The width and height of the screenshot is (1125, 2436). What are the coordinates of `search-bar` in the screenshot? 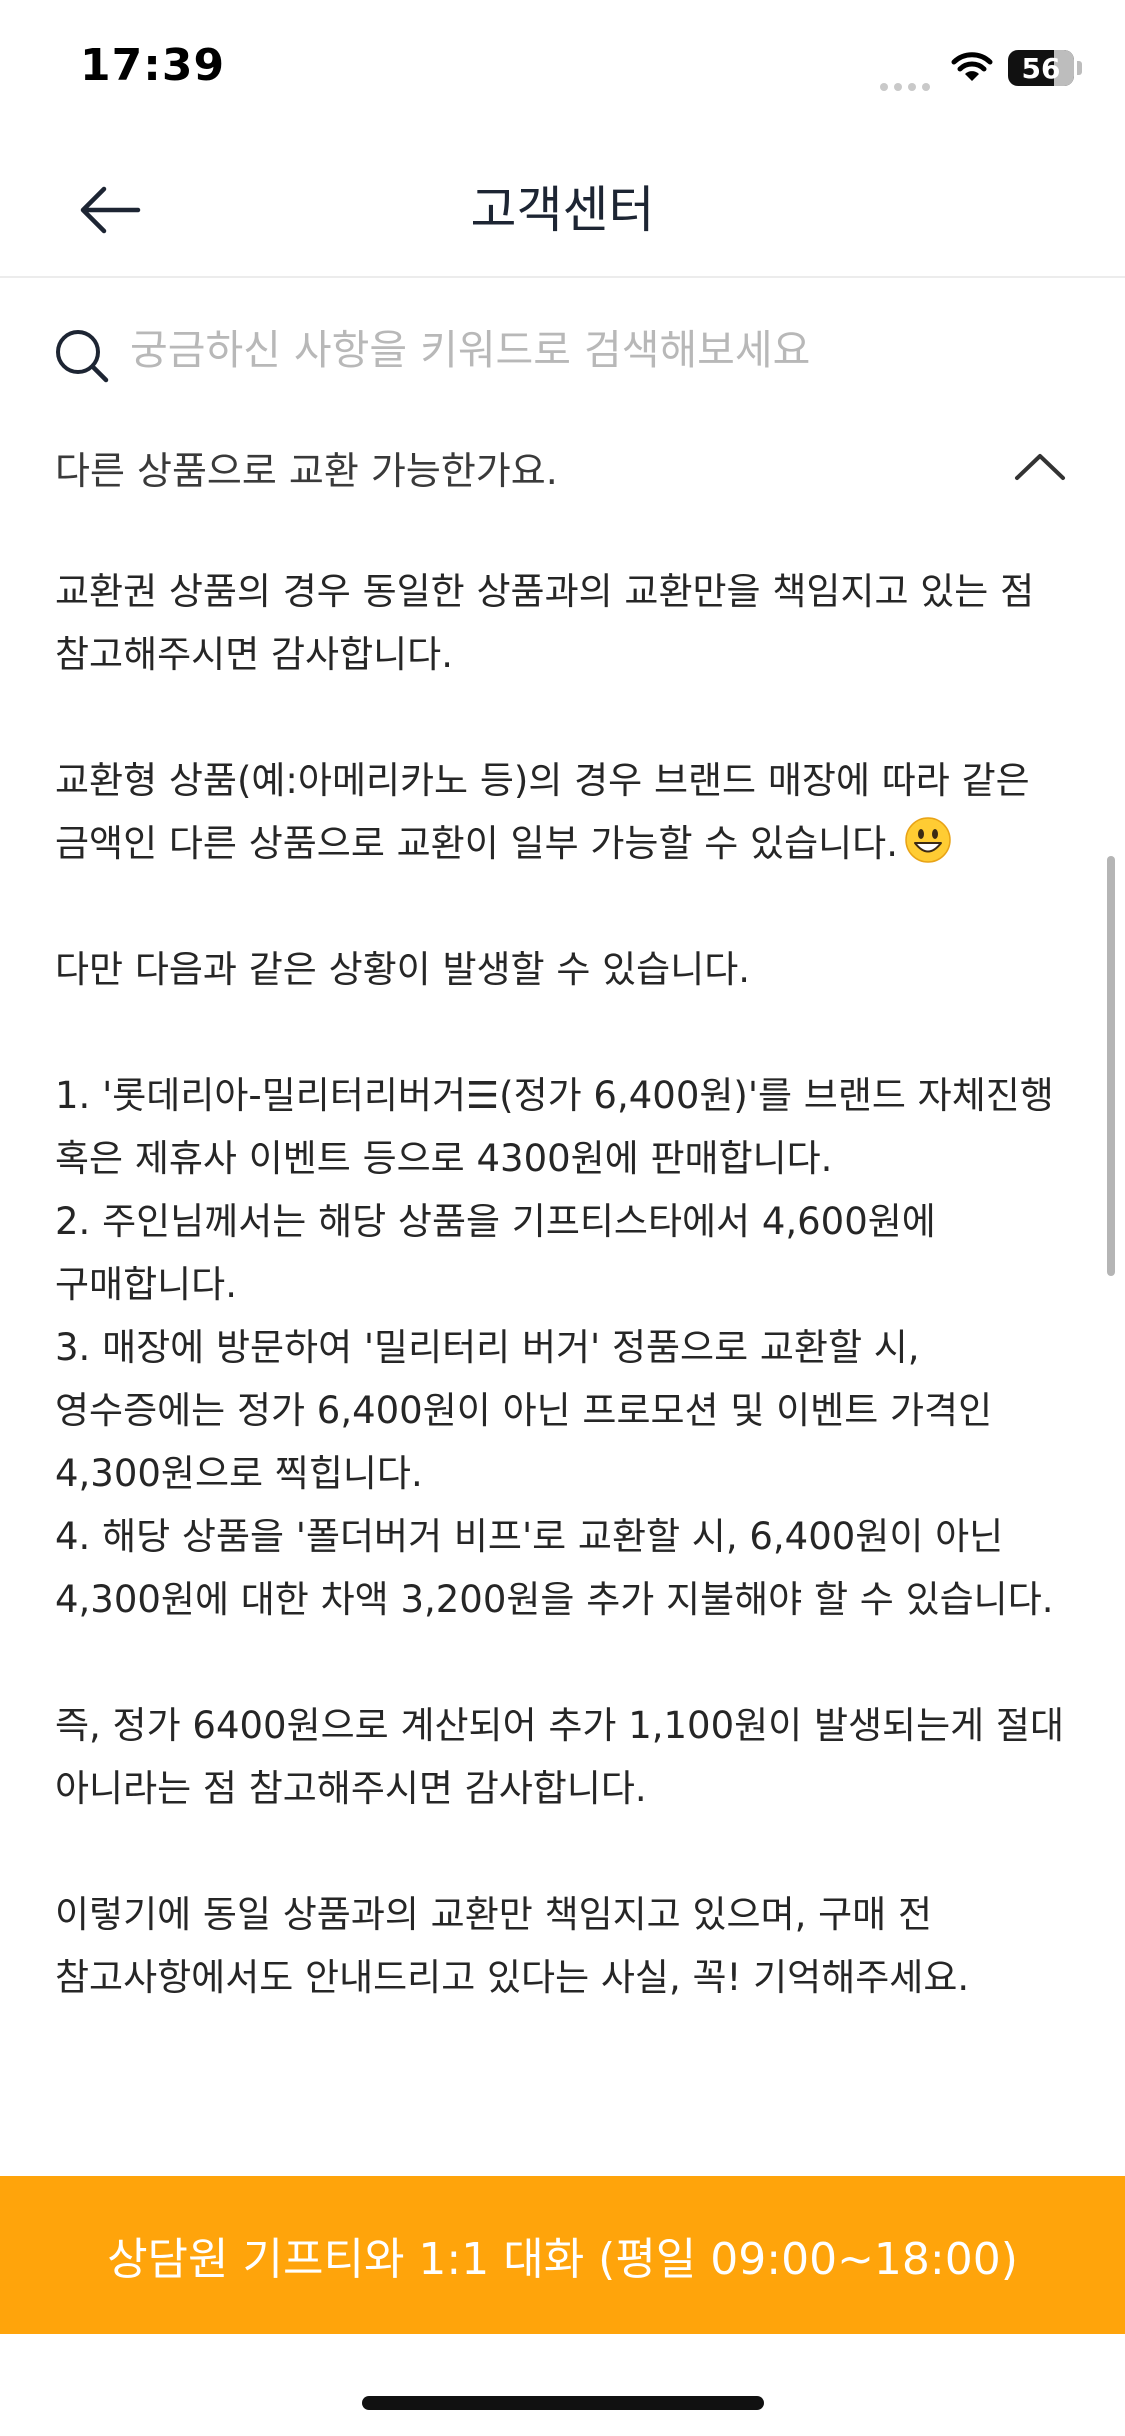 It's located at (562, 355).